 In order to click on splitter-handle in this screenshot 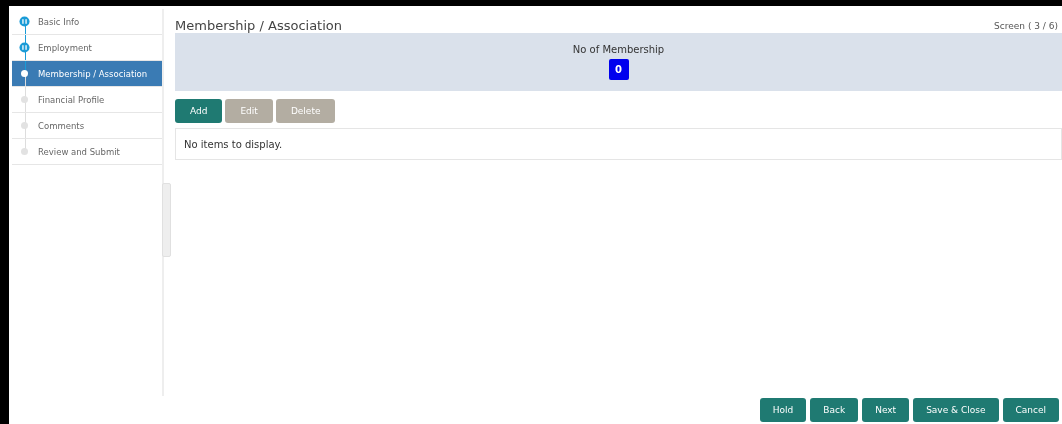, I will do `click(166, 220)`.